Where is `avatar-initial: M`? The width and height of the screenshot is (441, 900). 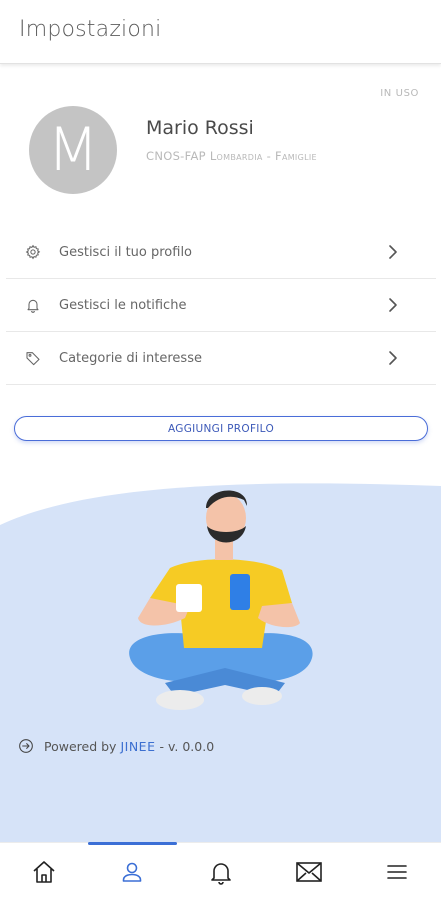 avatar-initial: M is located at coordinates (73, 150).